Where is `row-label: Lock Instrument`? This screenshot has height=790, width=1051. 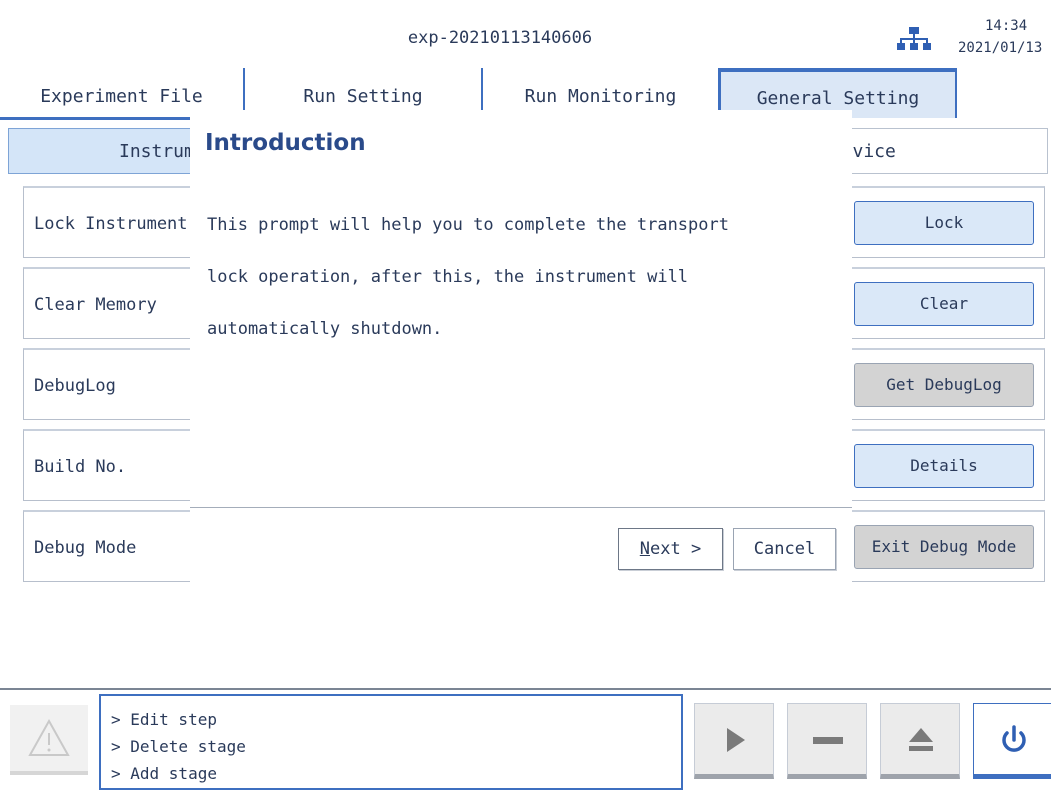
row-label: Lock Instrument is located at coordinates (111, 224).